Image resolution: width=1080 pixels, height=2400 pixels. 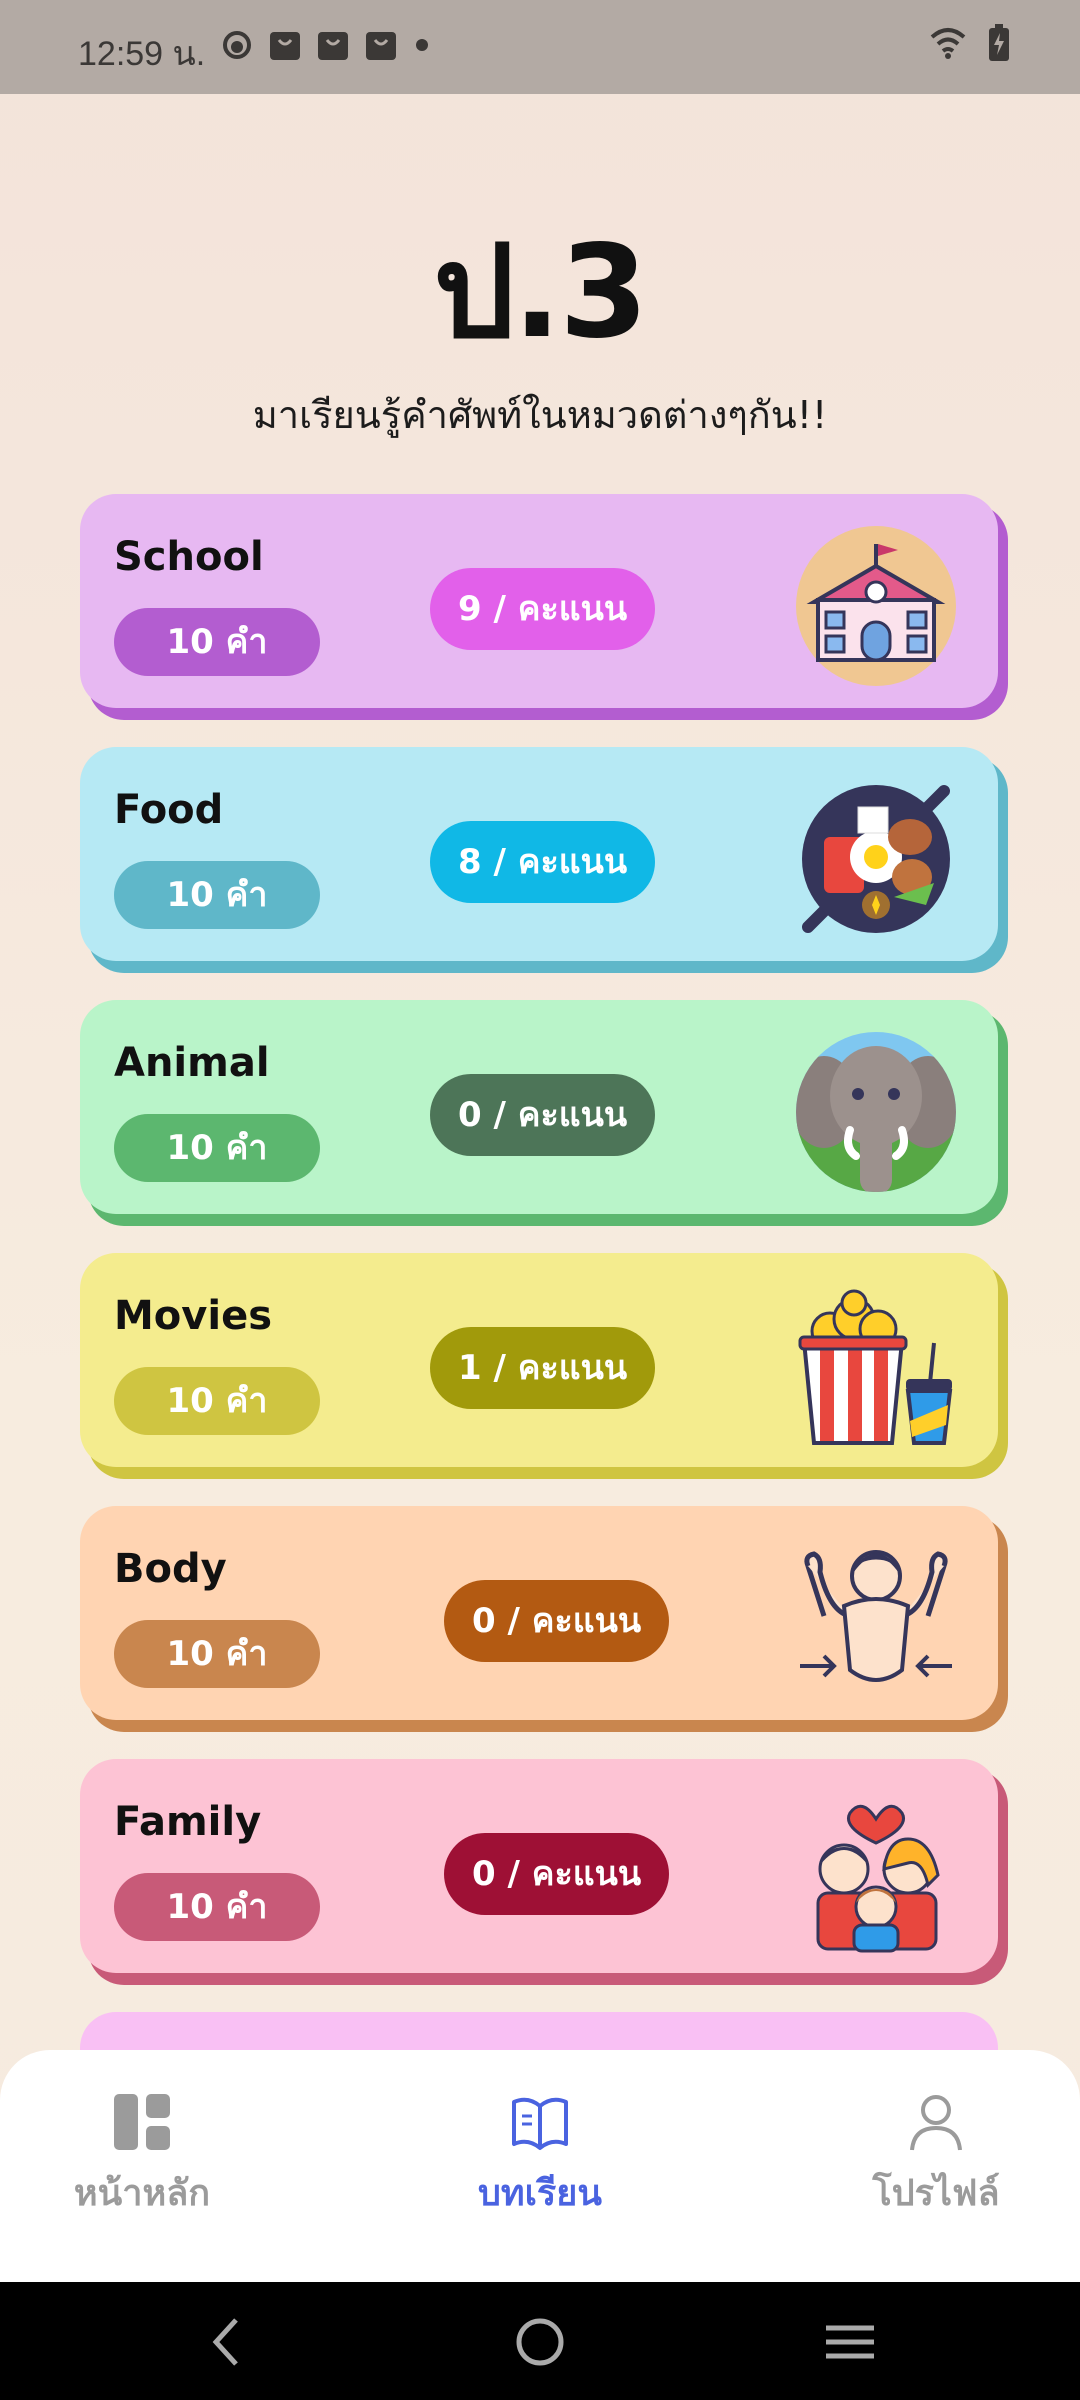 What do you see at coordinates (422, 45) in the screenshot?
I see `dot-icon` at bounding box center [422, 45].